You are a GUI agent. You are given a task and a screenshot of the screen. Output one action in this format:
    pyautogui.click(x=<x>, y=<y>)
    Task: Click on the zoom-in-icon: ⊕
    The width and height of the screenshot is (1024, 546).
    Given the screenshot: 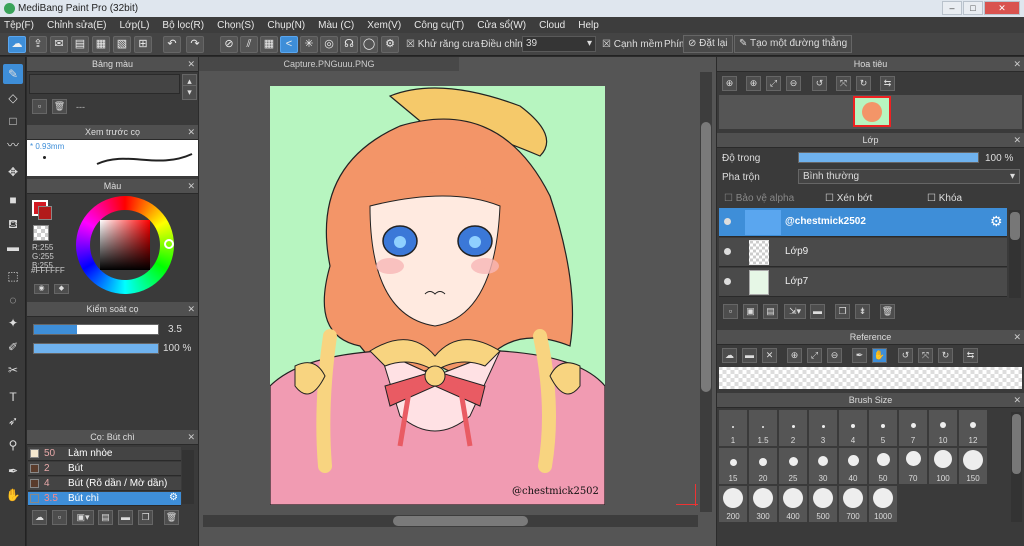 What is the action you would take?
    pyautogui.click(x=753, y=83)
    